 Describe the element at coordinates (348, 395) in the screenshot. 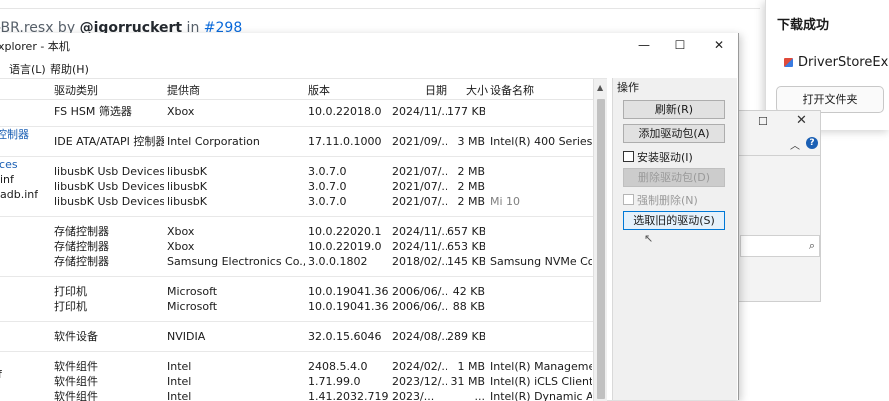

I see `cell-version: 1.41.2032.719` at that location.